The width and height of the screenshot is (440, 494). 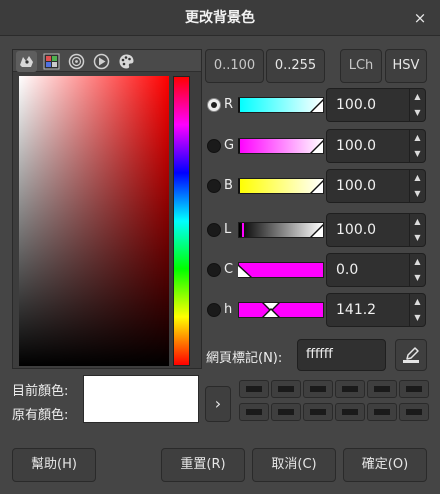 I want to click on lch-button: LCh, so click(x=361, y=66).